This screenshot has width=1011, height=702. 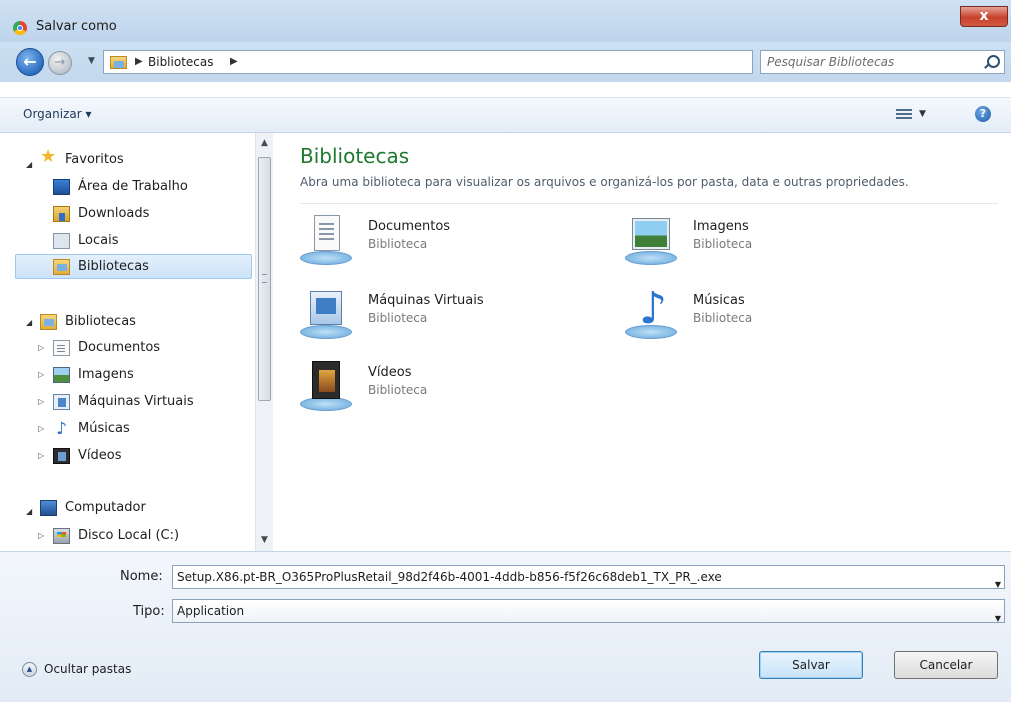 I want to click on navigation-scrollbar: ▲ ▼, so click(x=264, y=342).